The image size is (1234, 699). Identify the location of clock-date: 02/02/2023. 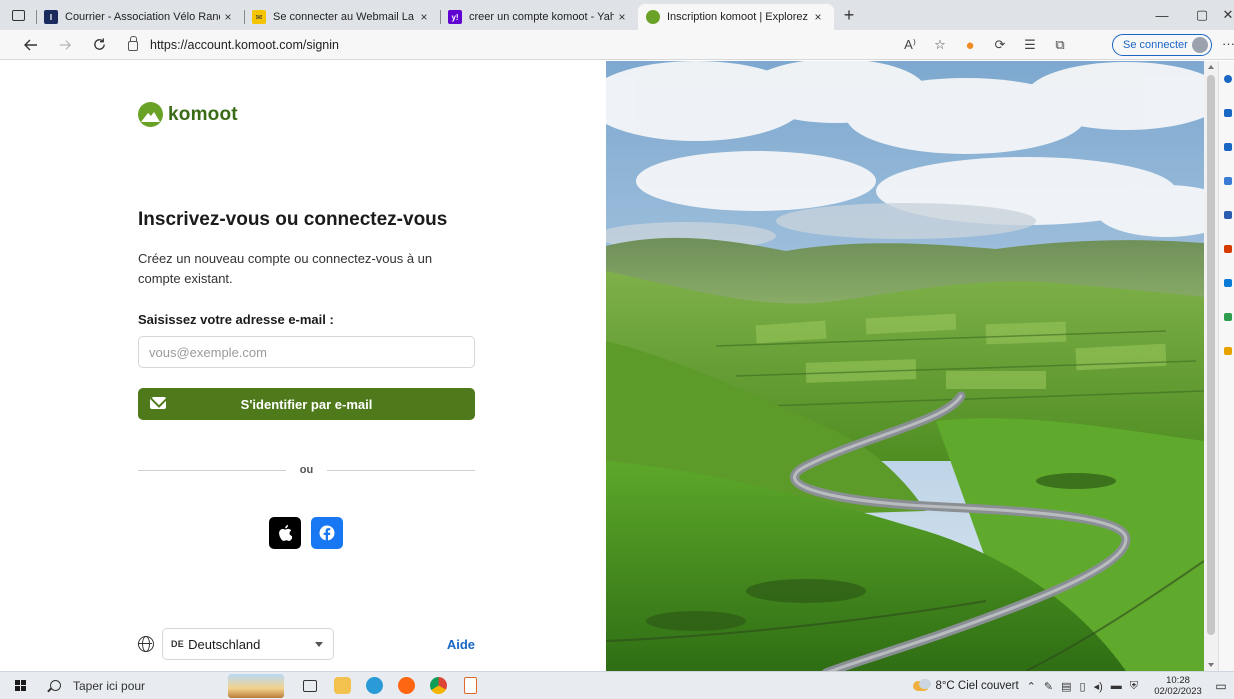
(1178, 691).